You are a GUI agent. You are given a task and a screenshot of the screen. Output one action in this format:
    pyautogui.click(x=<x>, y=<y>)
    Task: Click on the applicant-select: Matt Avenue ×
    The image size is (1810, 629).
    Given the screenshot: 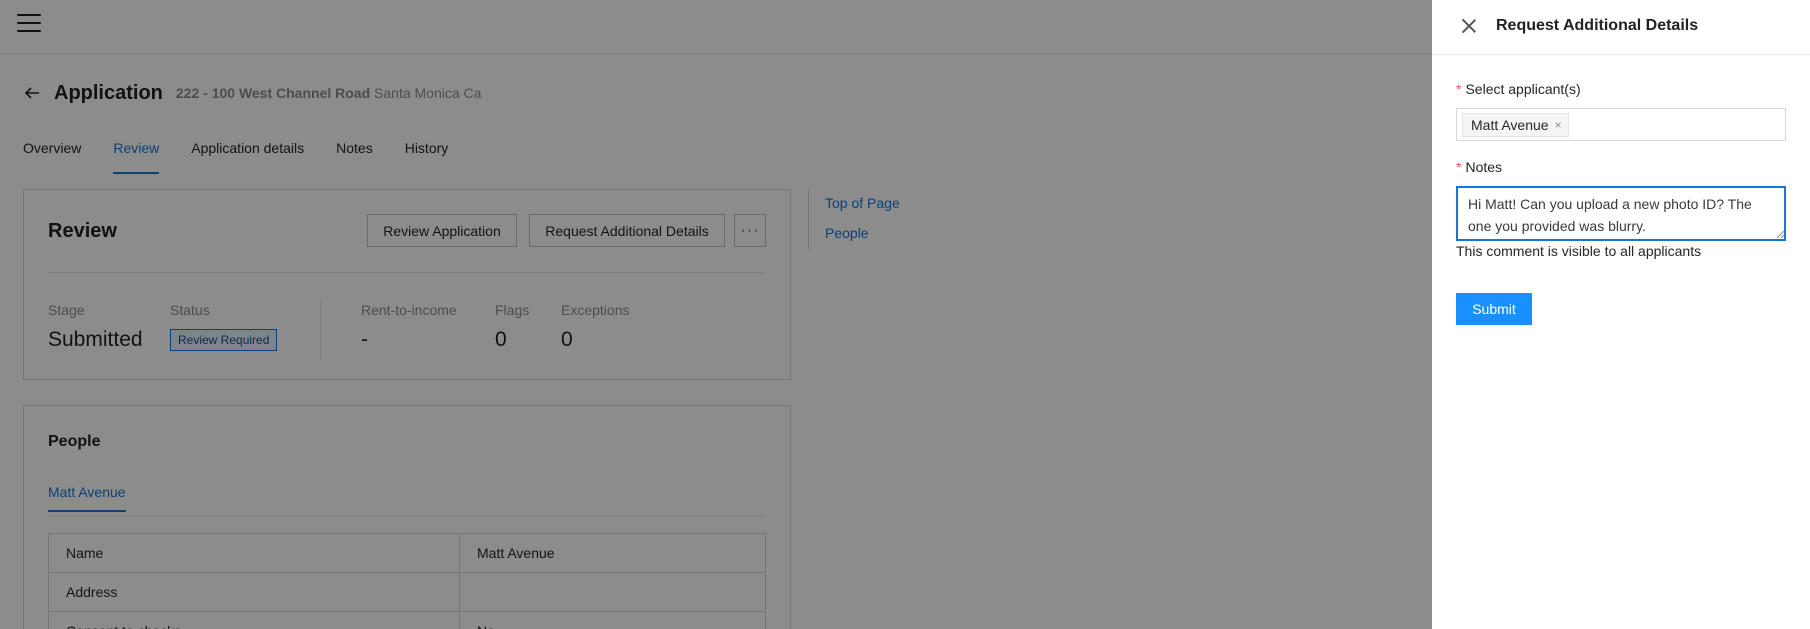 What is the action you would take?
    pyautogui.click(x=1621, y=124)
    